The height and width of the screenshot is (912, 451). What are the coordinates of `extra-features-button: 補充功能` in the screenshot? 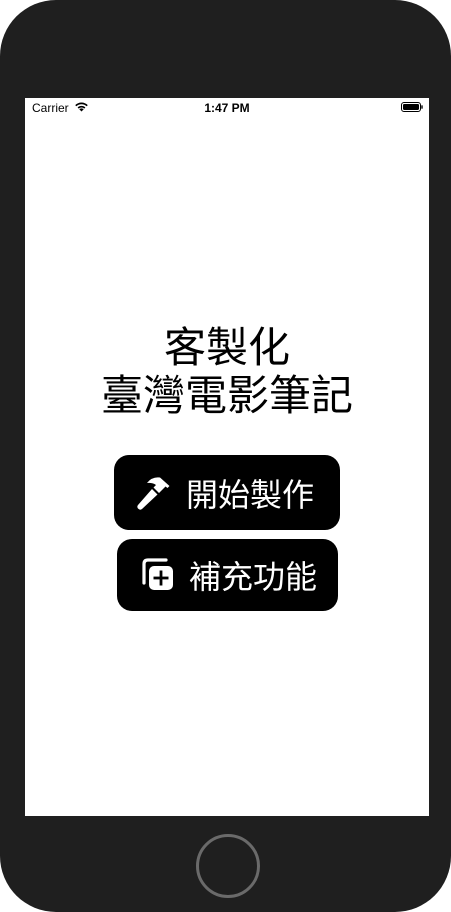 It's located at (227, 575).